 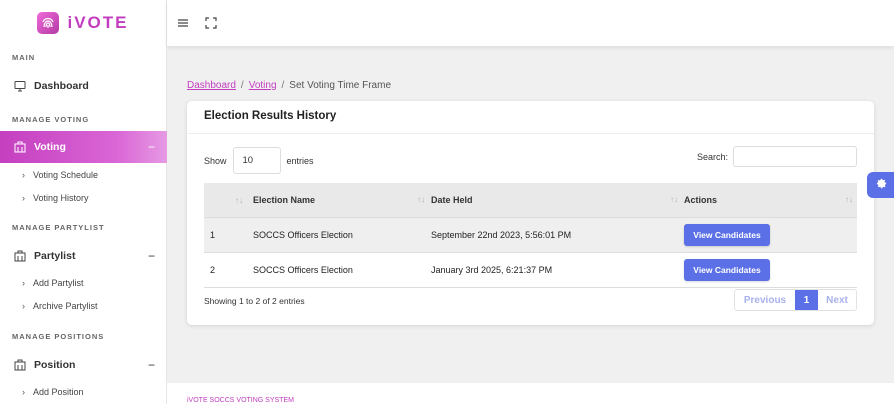 What do you see at coordinates (256, 160) in the screenshot?
I see `entries-select: 10` at bounding box center [256, 160].